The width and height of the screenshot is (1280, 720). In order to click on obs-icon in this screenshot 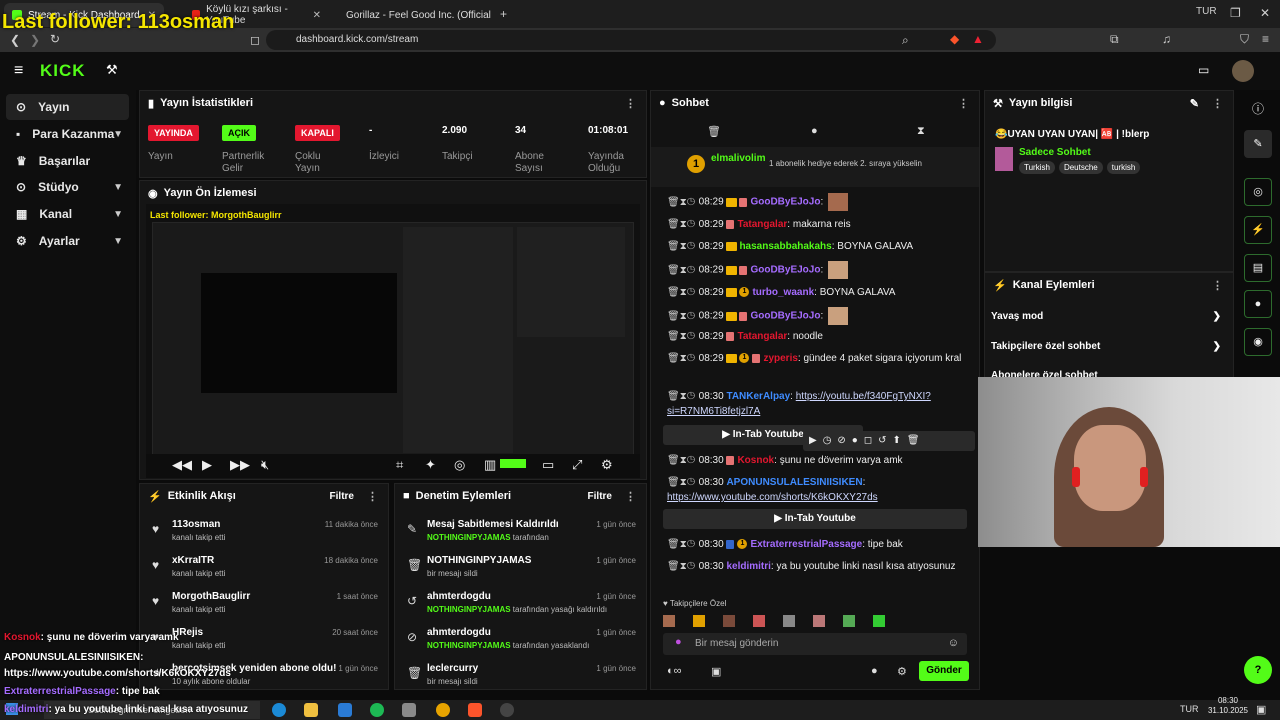, I will do `click(507, 710)`.